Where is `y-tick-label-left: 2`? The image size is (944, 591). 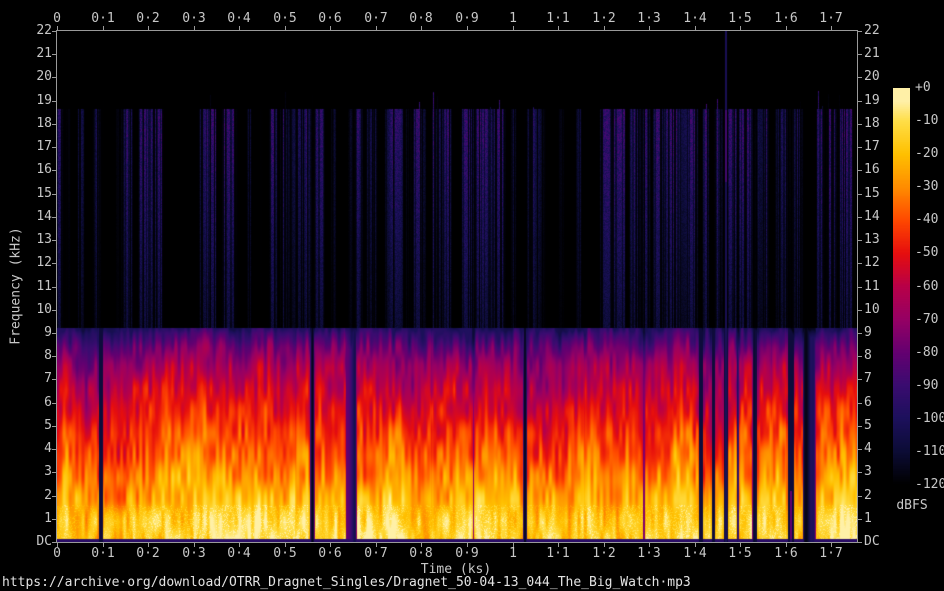
y-tick-label-left: 2 is located at coordinates (48, 495).